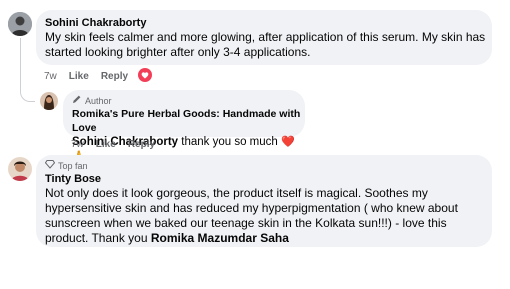 This screenshot has height=289, width=510. I want to click on mention-link: Romika Mazumdar Saha, so click(220, 238).